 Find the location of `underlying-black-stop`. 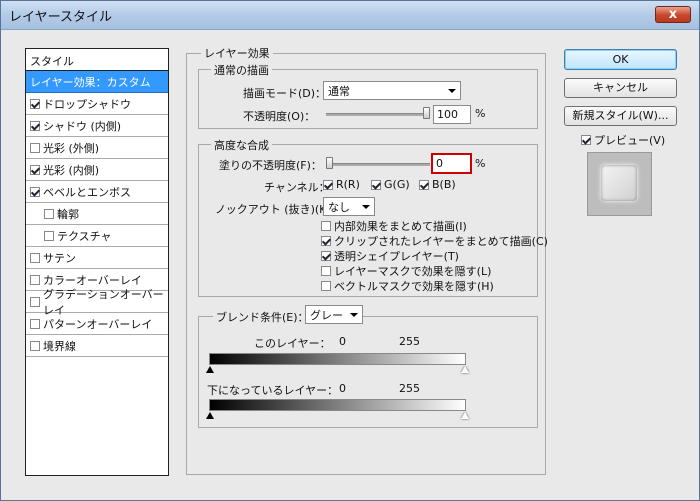

underlying-black-stop is located at coordinates (210, 415).